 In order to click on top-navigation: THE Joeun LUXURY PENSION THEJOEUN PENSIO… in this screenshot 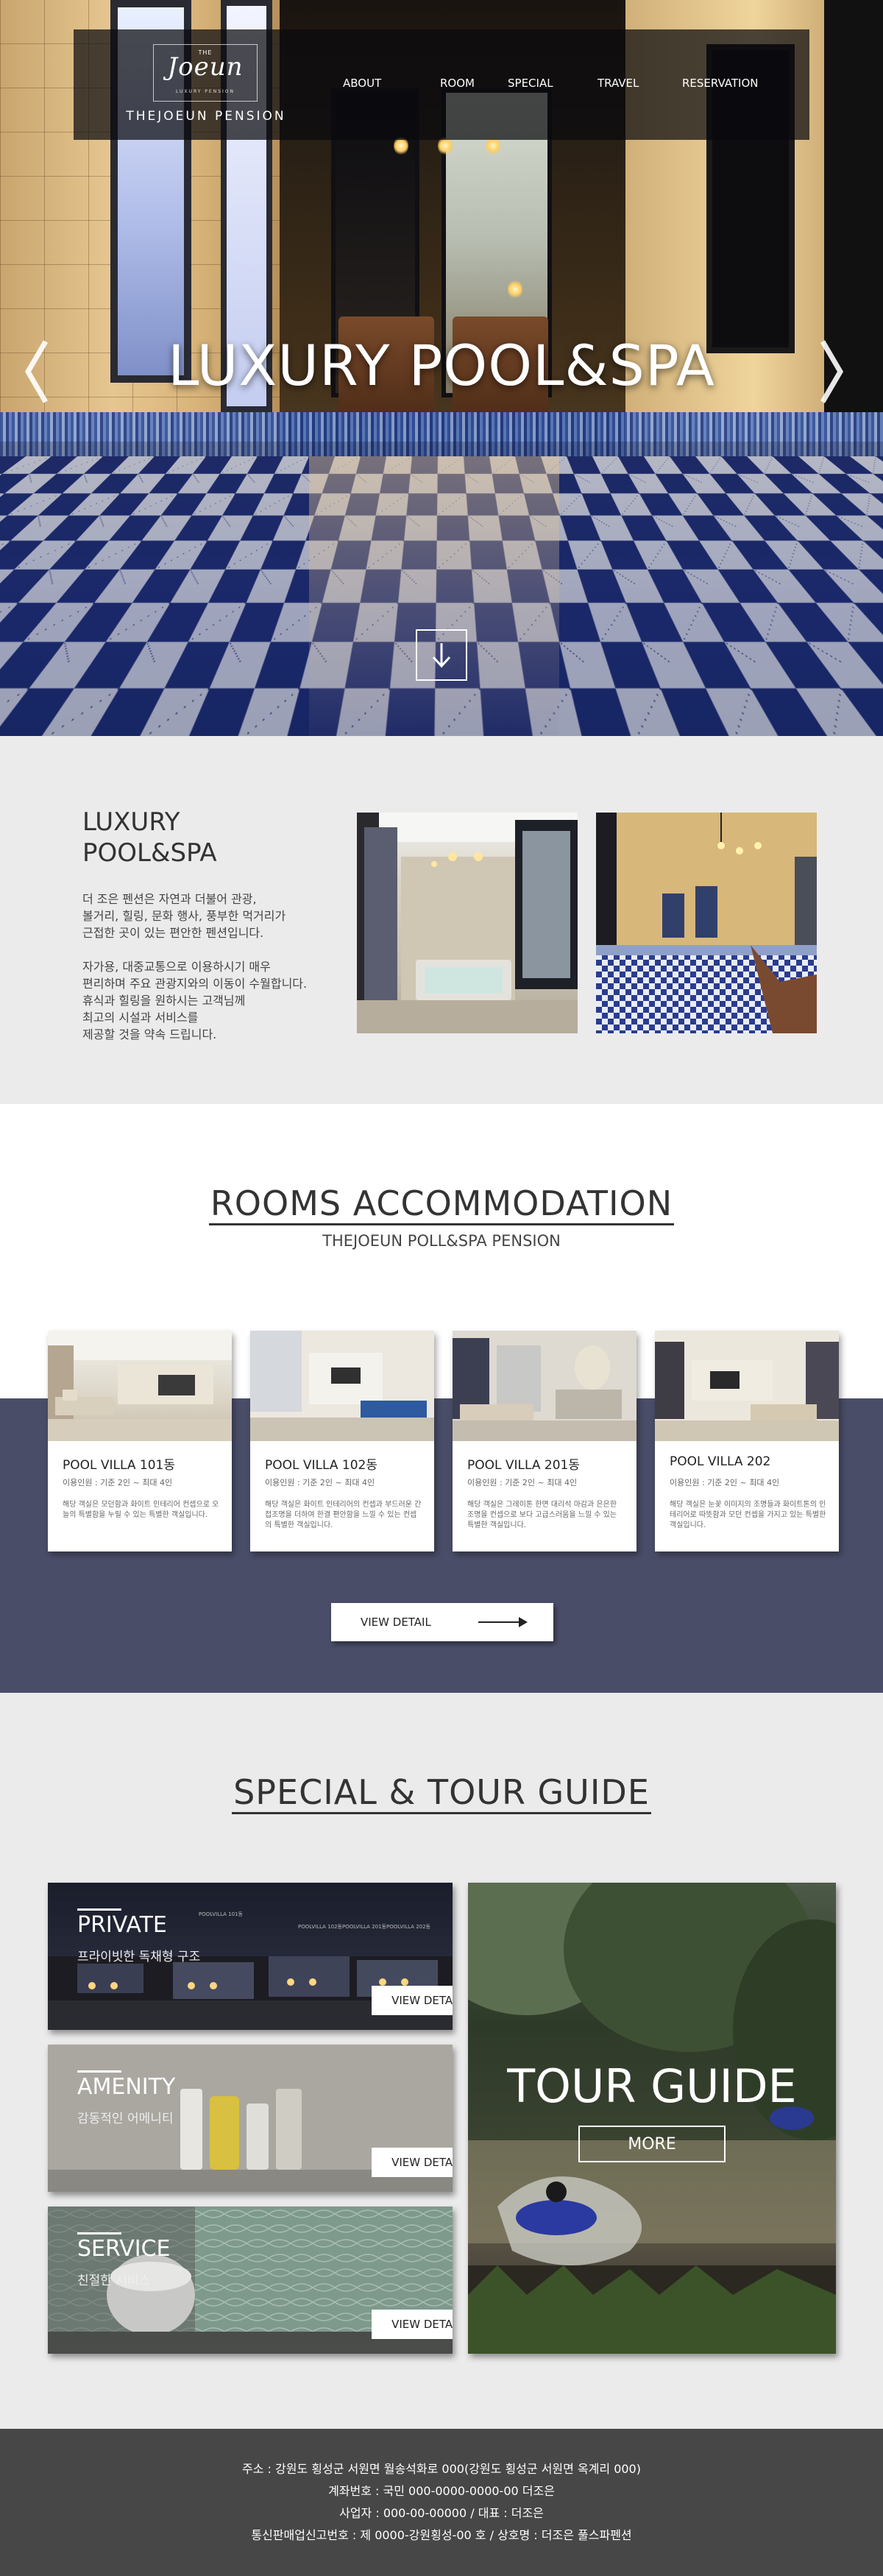, I will do `click(441, 84)`.